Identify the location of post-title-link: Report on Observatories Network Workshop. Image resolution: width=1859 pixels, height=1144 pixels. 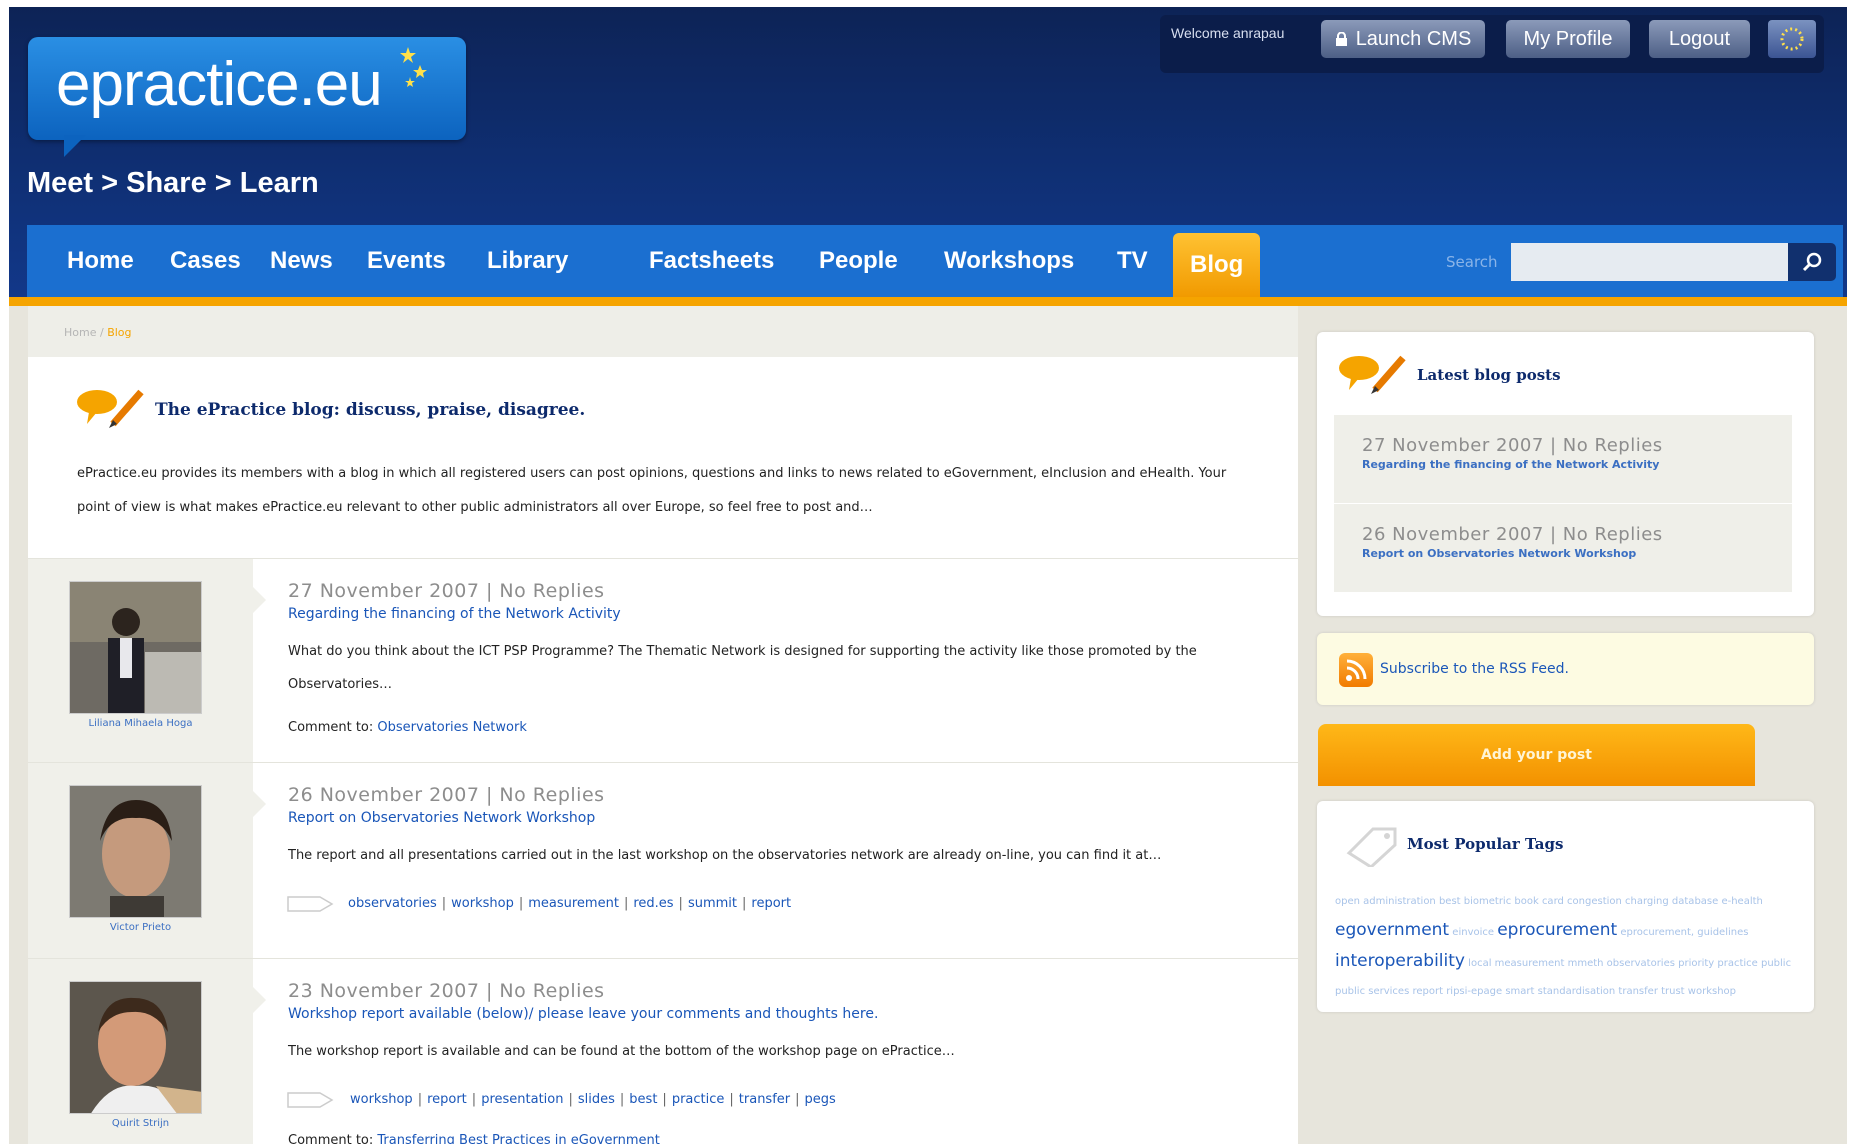
(441, 818).